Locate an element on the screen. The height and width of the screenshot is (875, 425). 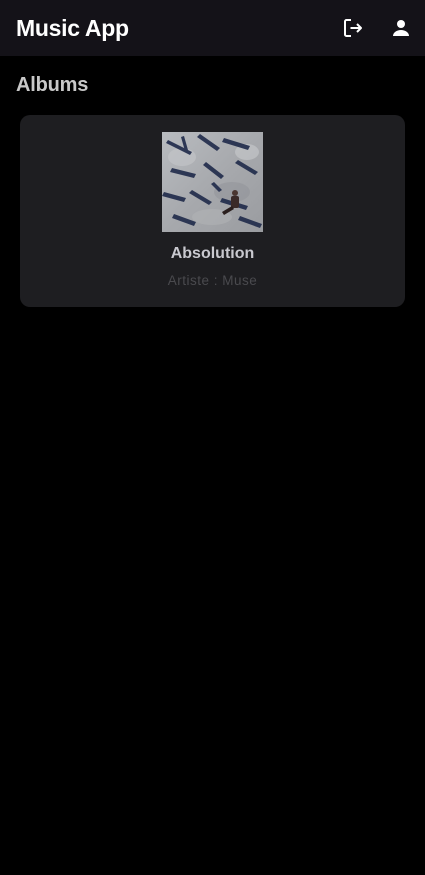
account-icon is located at coordinates (401, 28).